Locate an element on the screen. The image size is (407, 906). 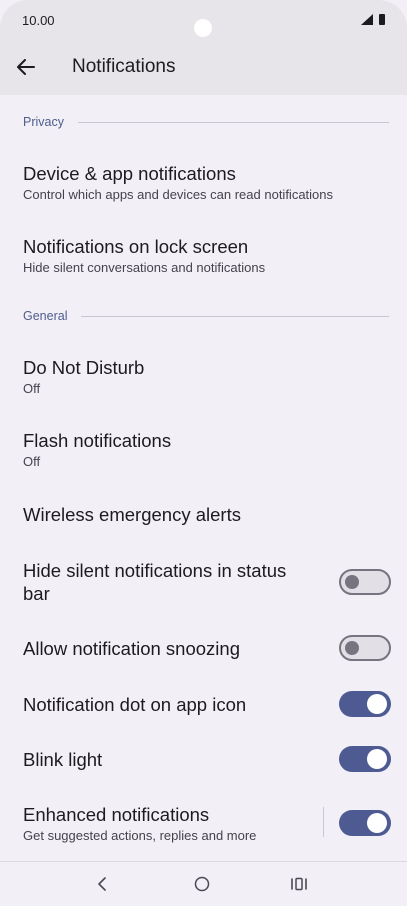
notification-snoozing-item: Allow notification snoozing is located at coordinates (203, 649).